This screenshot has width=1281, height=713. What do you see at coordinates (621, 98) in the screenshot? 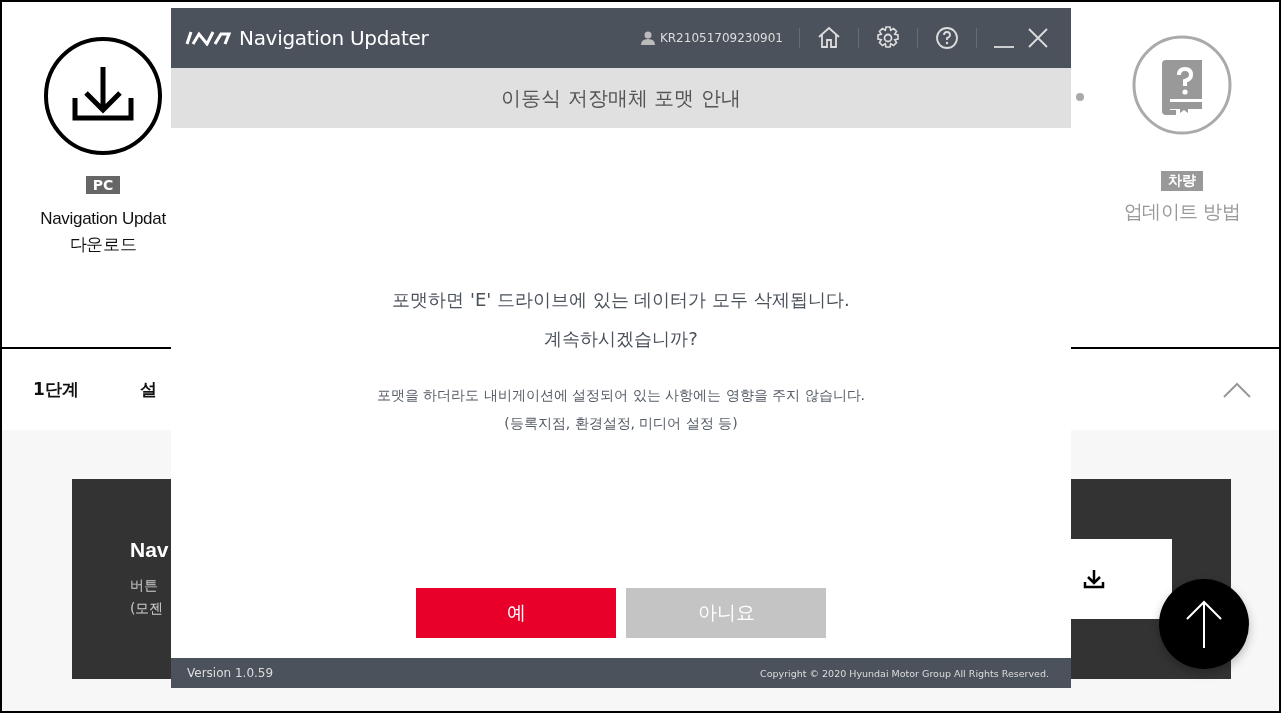
I see `dialog-heading: 이동식 저장매체 포맷 안내` at bounding box center [621, 98].